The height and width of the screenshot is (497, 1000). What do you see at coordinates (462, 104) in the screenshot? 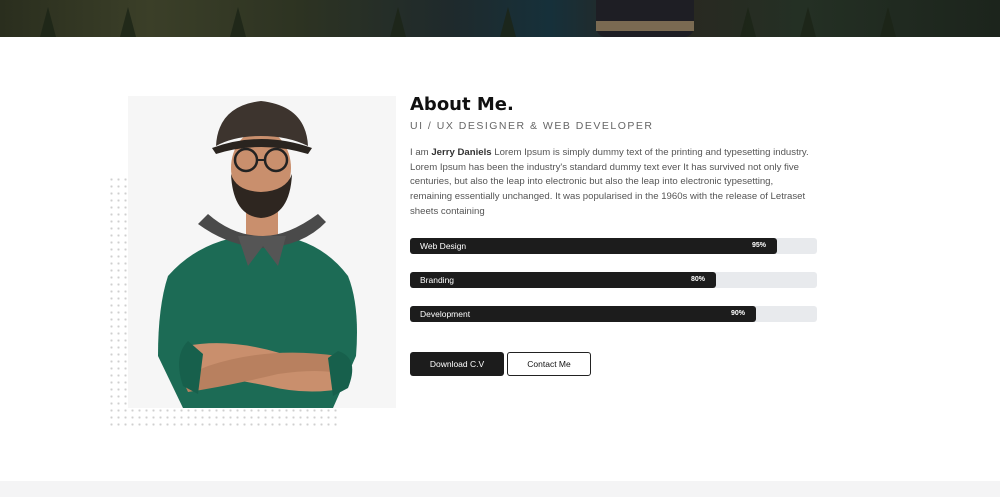
I see `section-title: About Me.` at bounding box center [462, 104].